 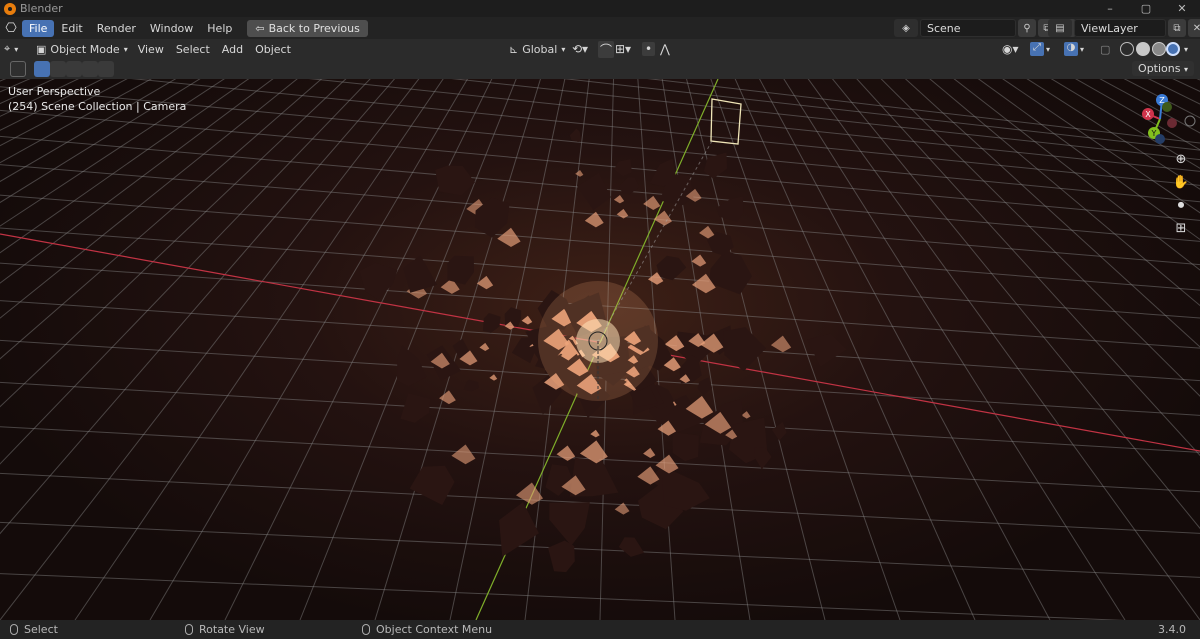 What do you see at coordinates (116, 28) in the screenshot?
I see `menu-render: Render` at bounding box center [116, 28].